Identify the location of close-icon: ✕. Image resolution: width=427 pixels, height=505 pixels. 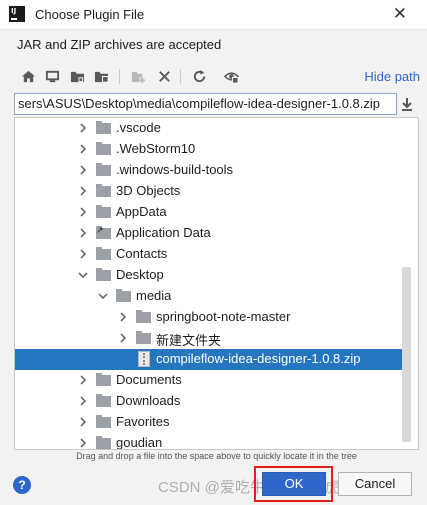
(400, 14).